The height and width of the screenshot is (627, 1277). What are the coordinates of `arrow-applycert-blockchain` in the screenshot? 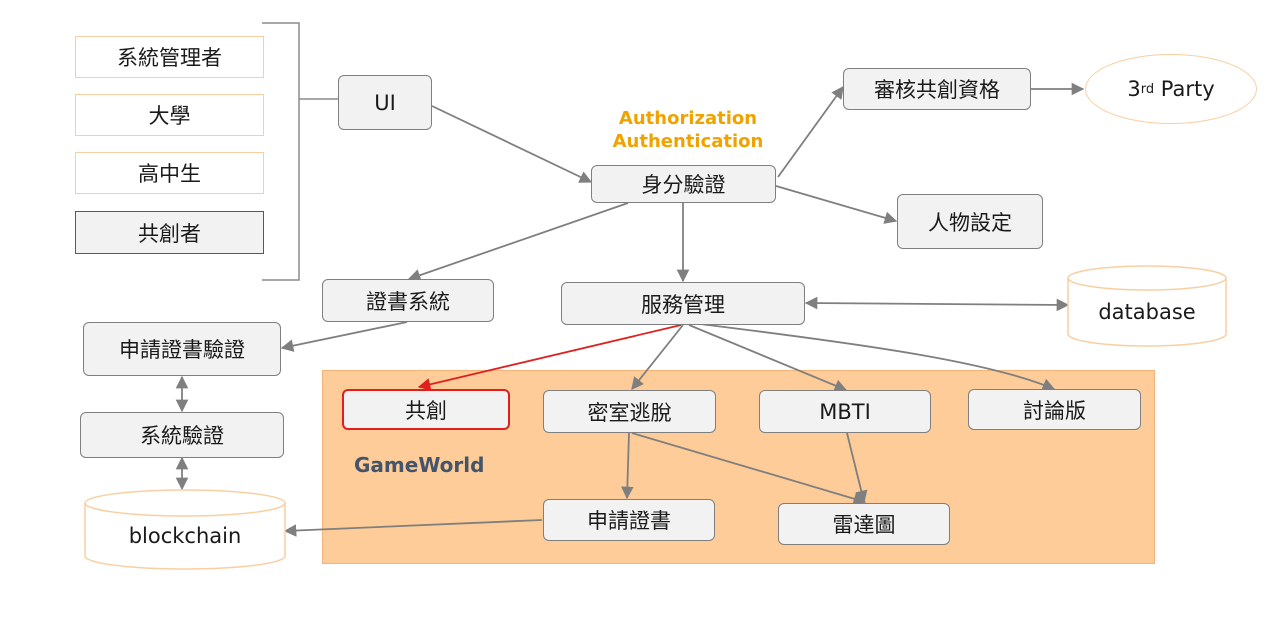 It's located at (413, 528).